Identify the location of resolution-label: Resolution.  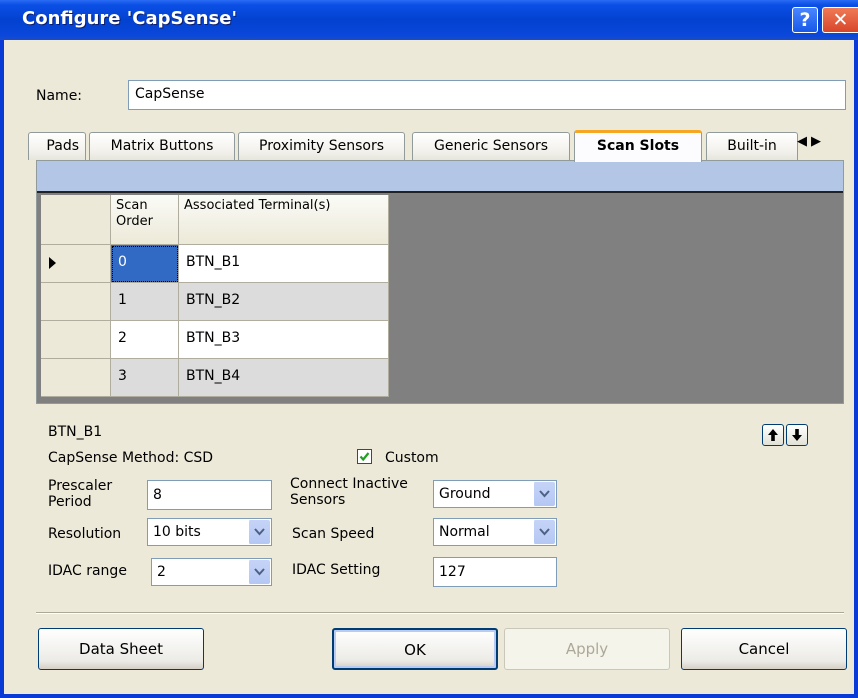
(85, 534).